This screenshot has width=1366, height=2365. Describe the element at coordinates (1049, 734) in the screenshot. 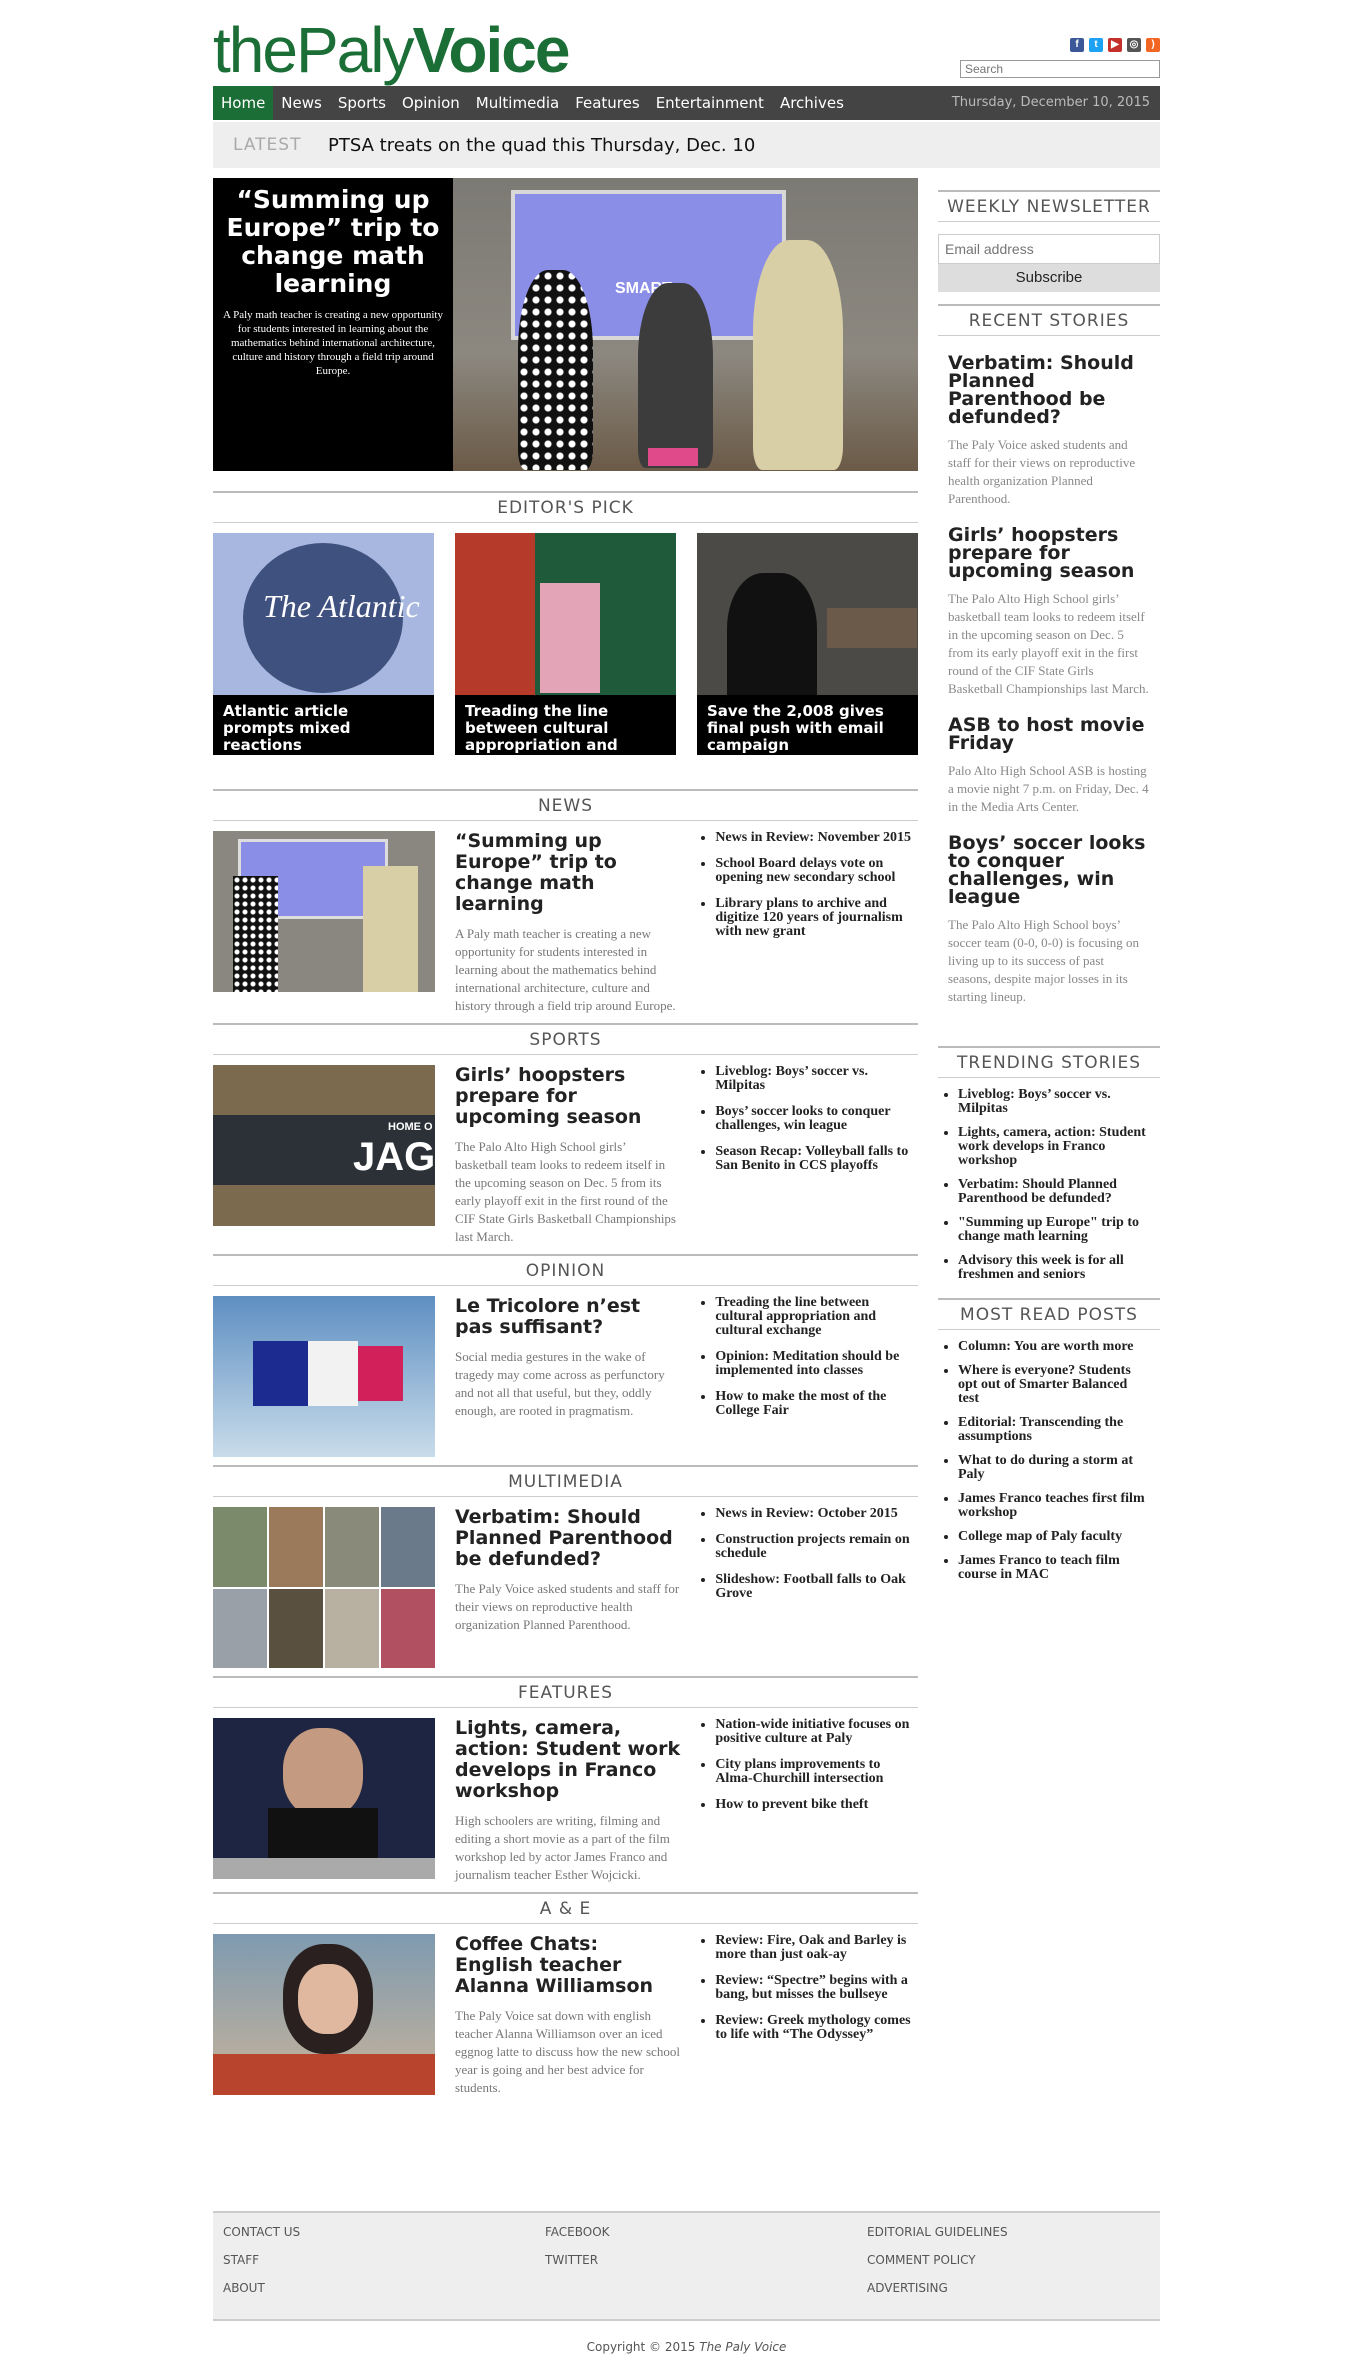

I see `recent-title: ASB to host movie Friday` at that location.